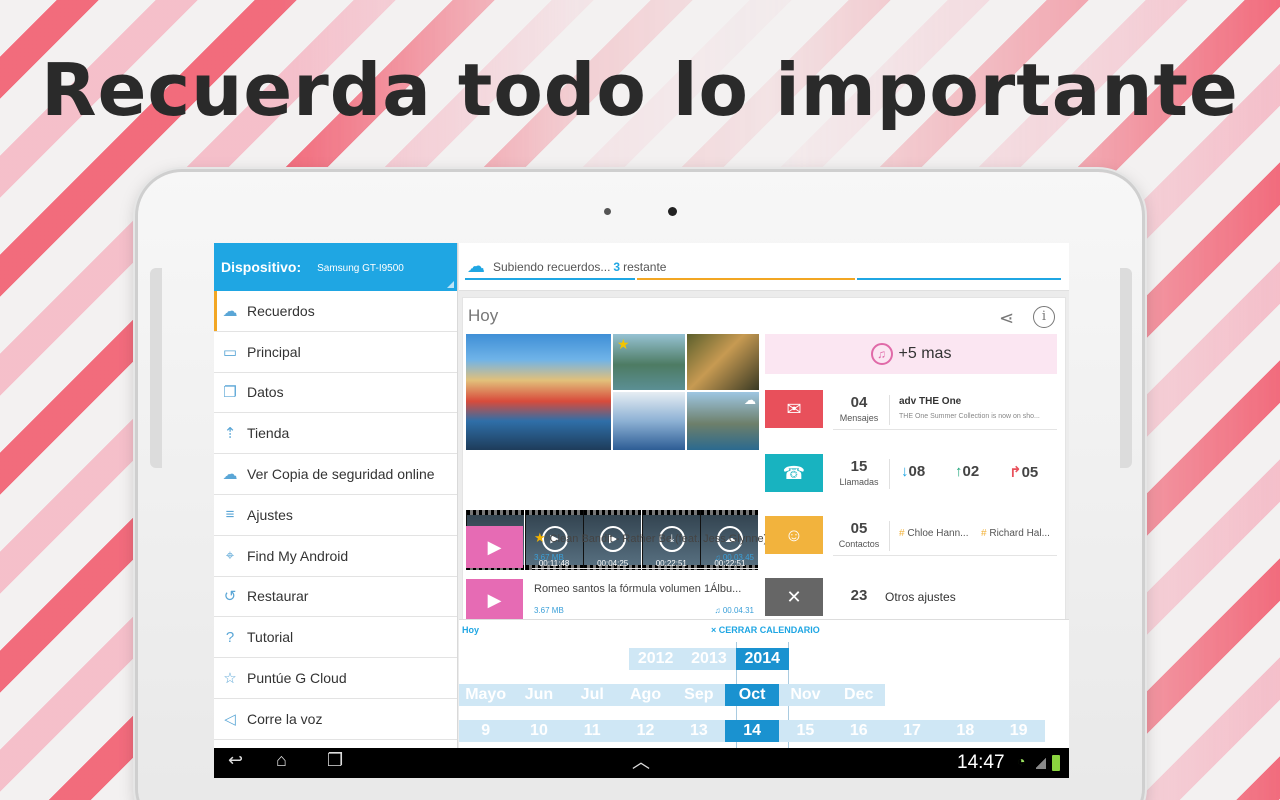 The image size is (1280, 800). I want to click on sidebar-item: ▭ Principal, so click(335, 352).